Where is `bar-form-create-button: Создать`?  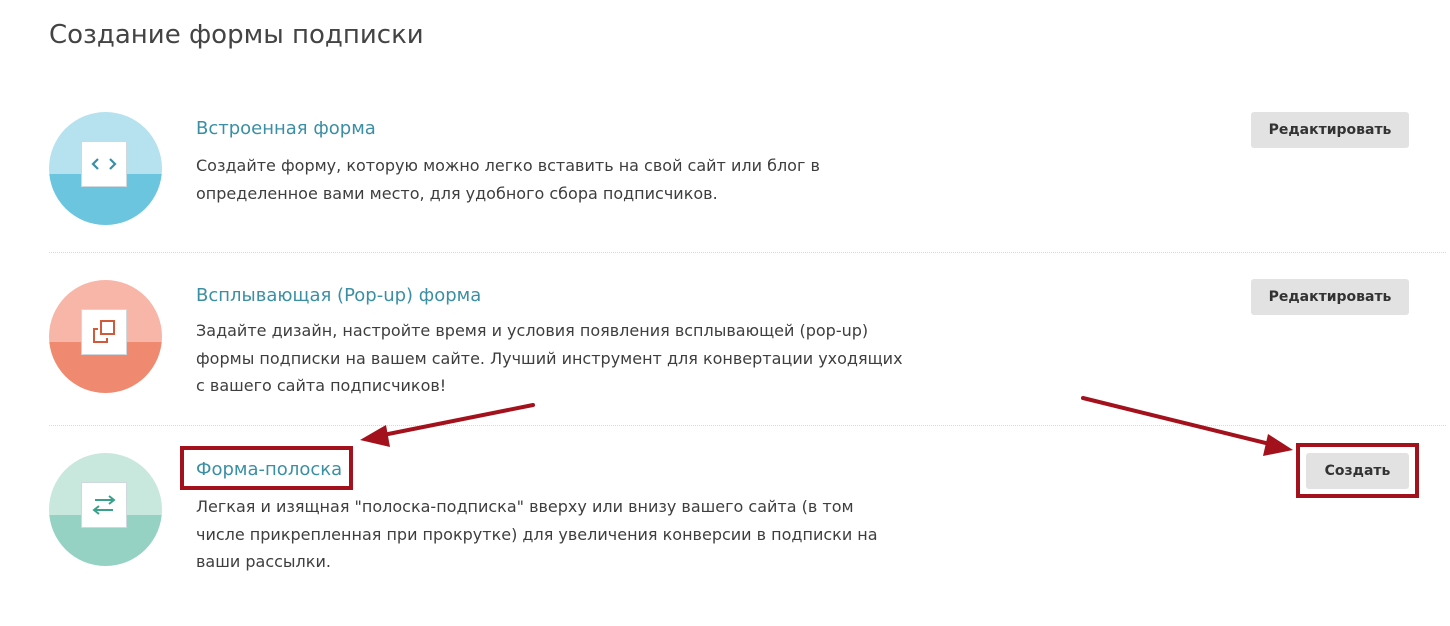 bar-form-create-button: Создать is located at coordinates (1357, 471).